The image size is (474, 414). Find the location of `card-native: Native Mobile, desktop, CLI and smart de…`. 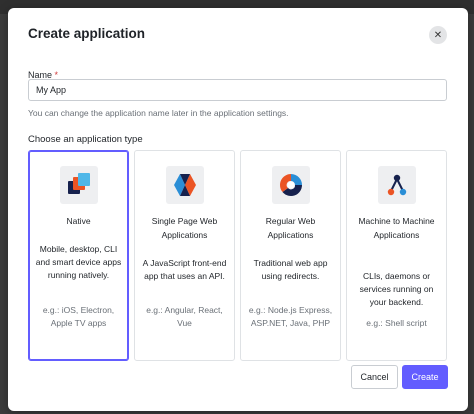

card-native: Native Mobile, desktop, CLI and smart de… is located at coordinates (78, 255).